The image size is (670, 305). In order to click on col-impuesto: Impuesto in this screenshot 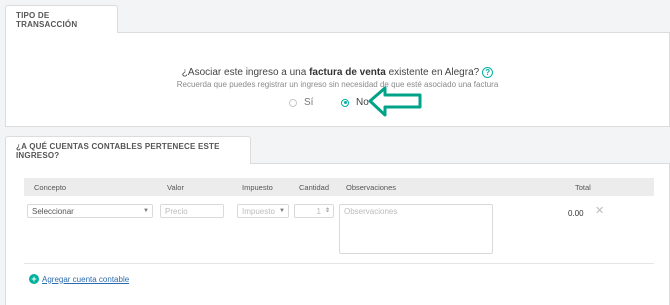, I will do `click(257, 187)`.